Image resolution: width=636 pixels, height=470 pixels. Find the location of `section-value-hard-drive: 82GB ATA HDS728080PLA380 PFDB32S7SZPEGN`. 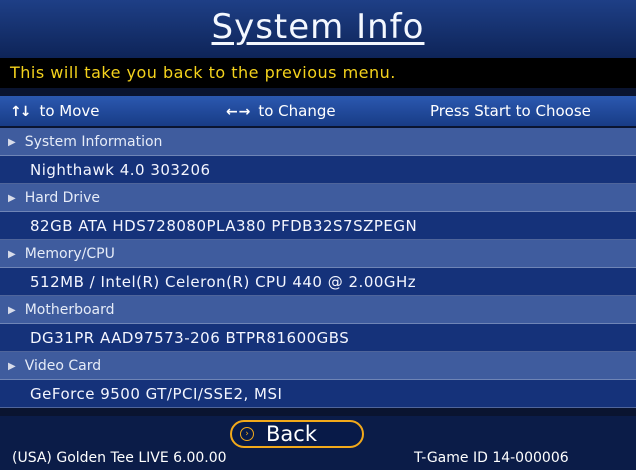

section-value-hard-drive: 82GB ATA HDS728080PLA380 PFDB32S7SZPEGN is located at coordinates (318, 226).